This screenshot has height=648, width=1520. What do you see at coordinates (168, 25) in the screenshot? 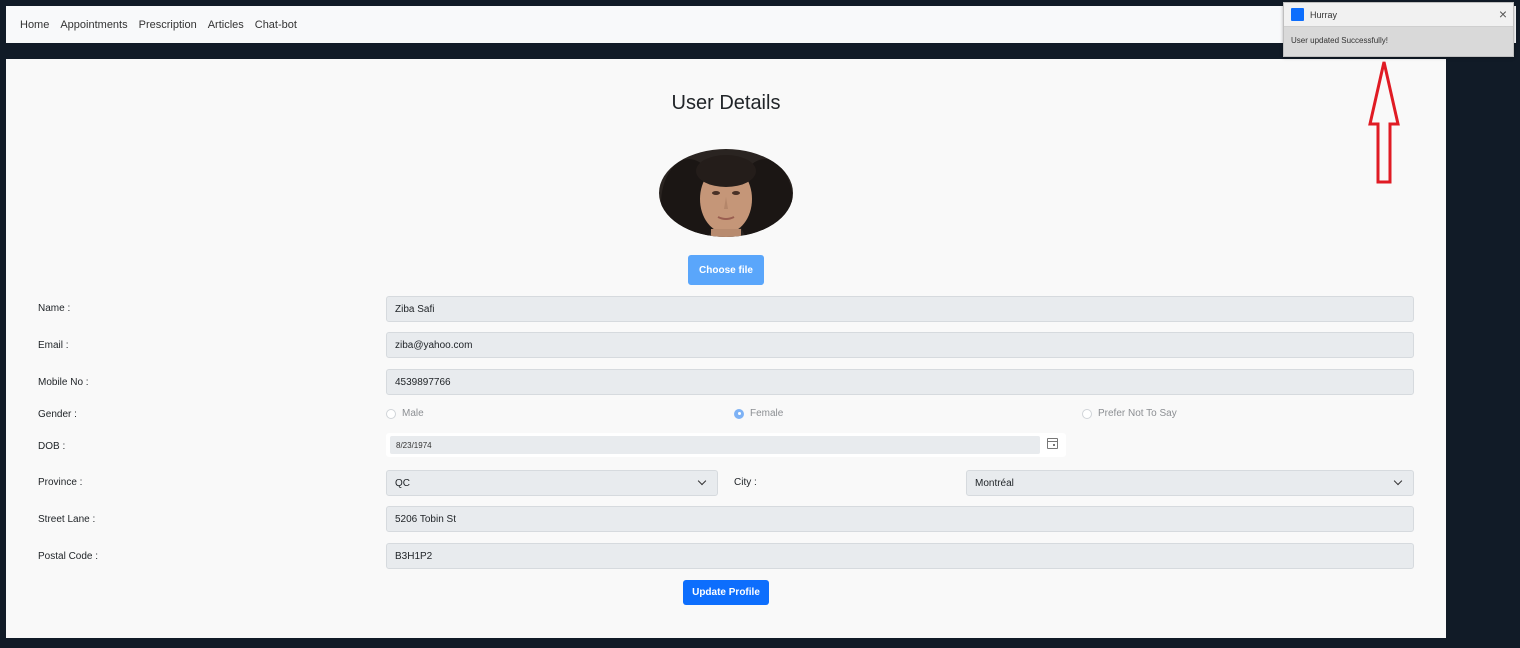
I see `nav-prescription: Prescription` at bounding box center [168, 25].